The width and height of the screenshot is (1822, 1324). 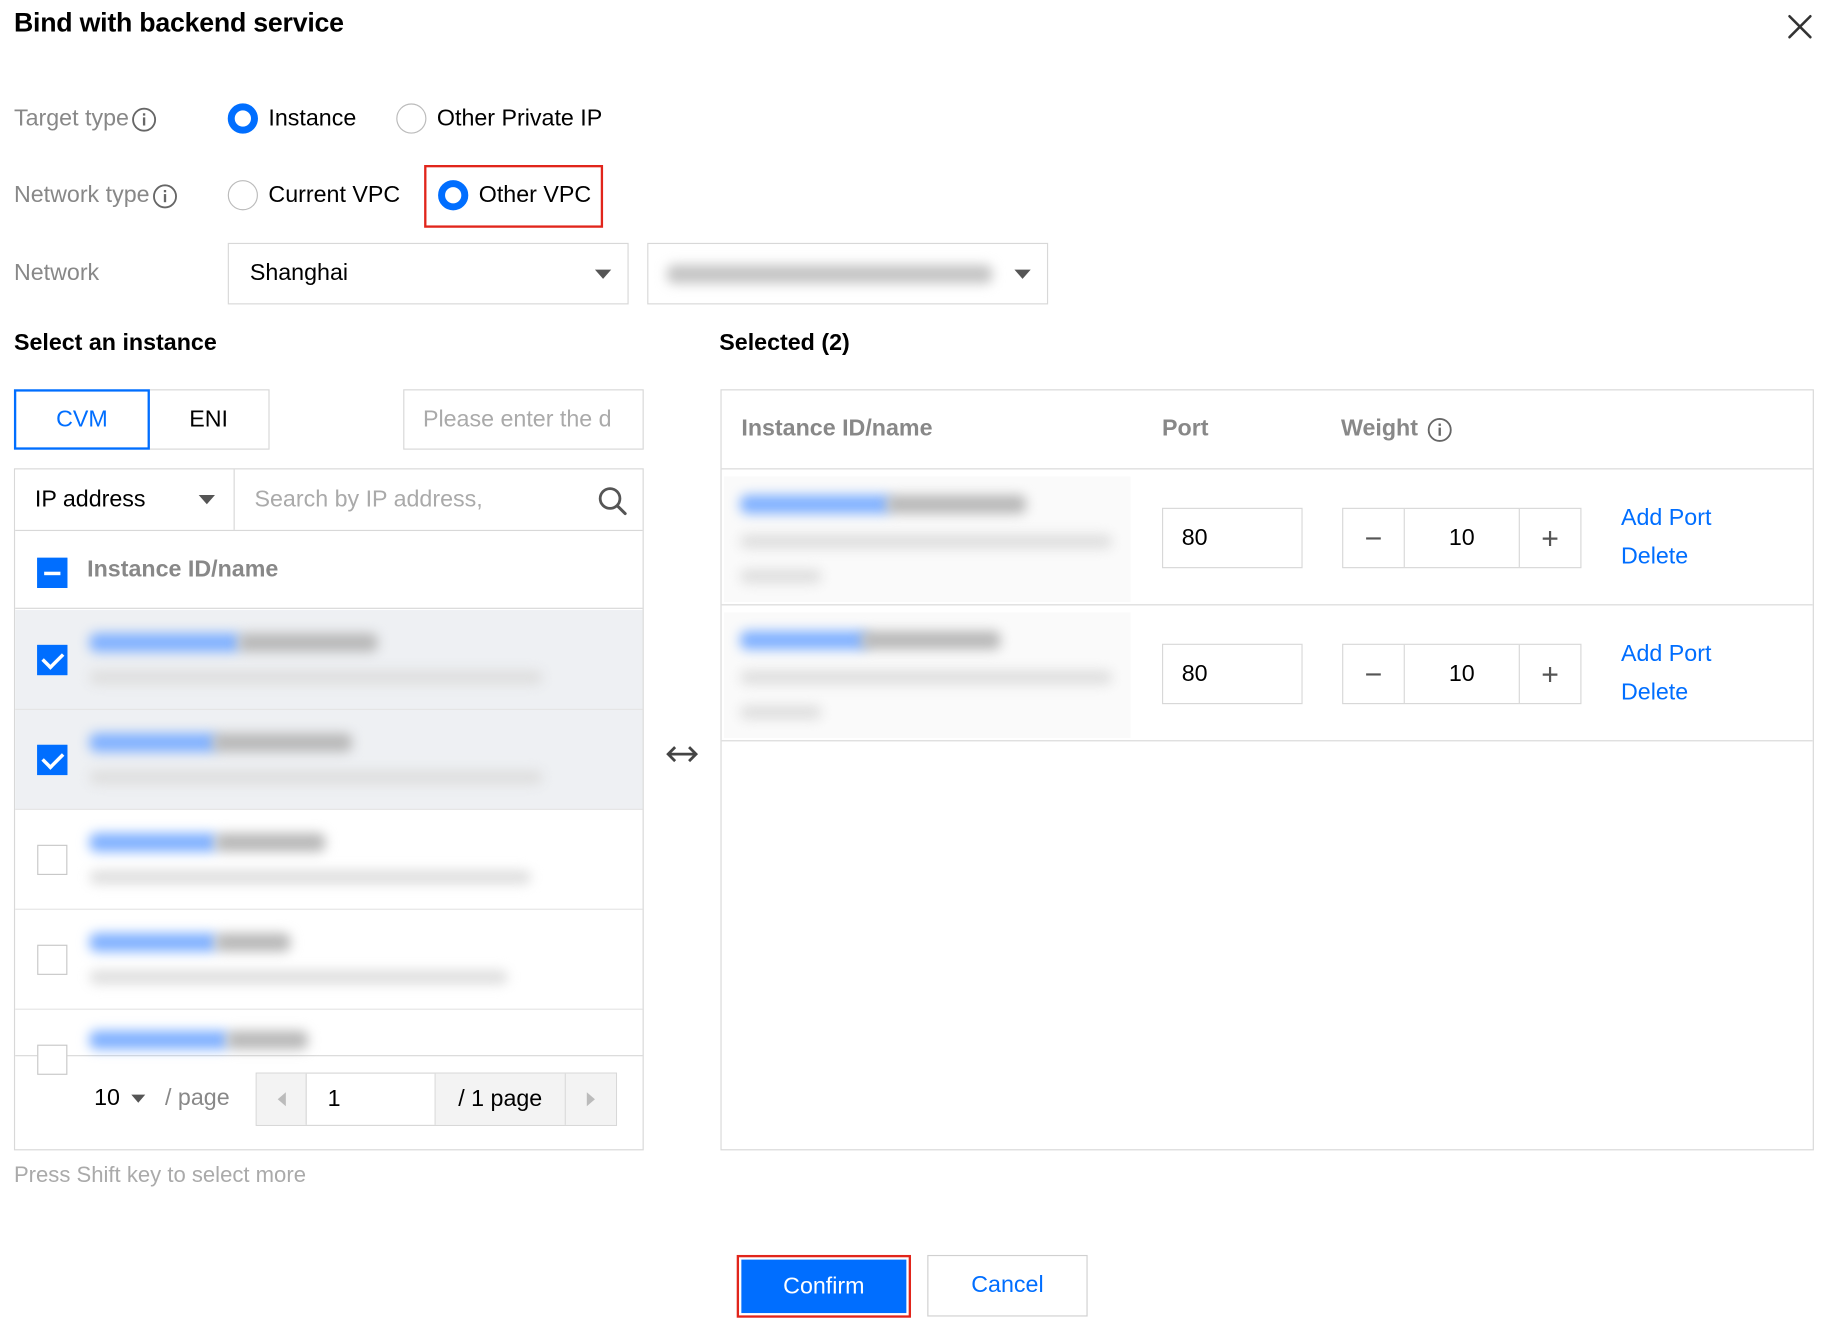 What do you see at coordinates (208, 419) in the screenshot?
I see `tab-eni: ENI` at bounding box center [208, 419].